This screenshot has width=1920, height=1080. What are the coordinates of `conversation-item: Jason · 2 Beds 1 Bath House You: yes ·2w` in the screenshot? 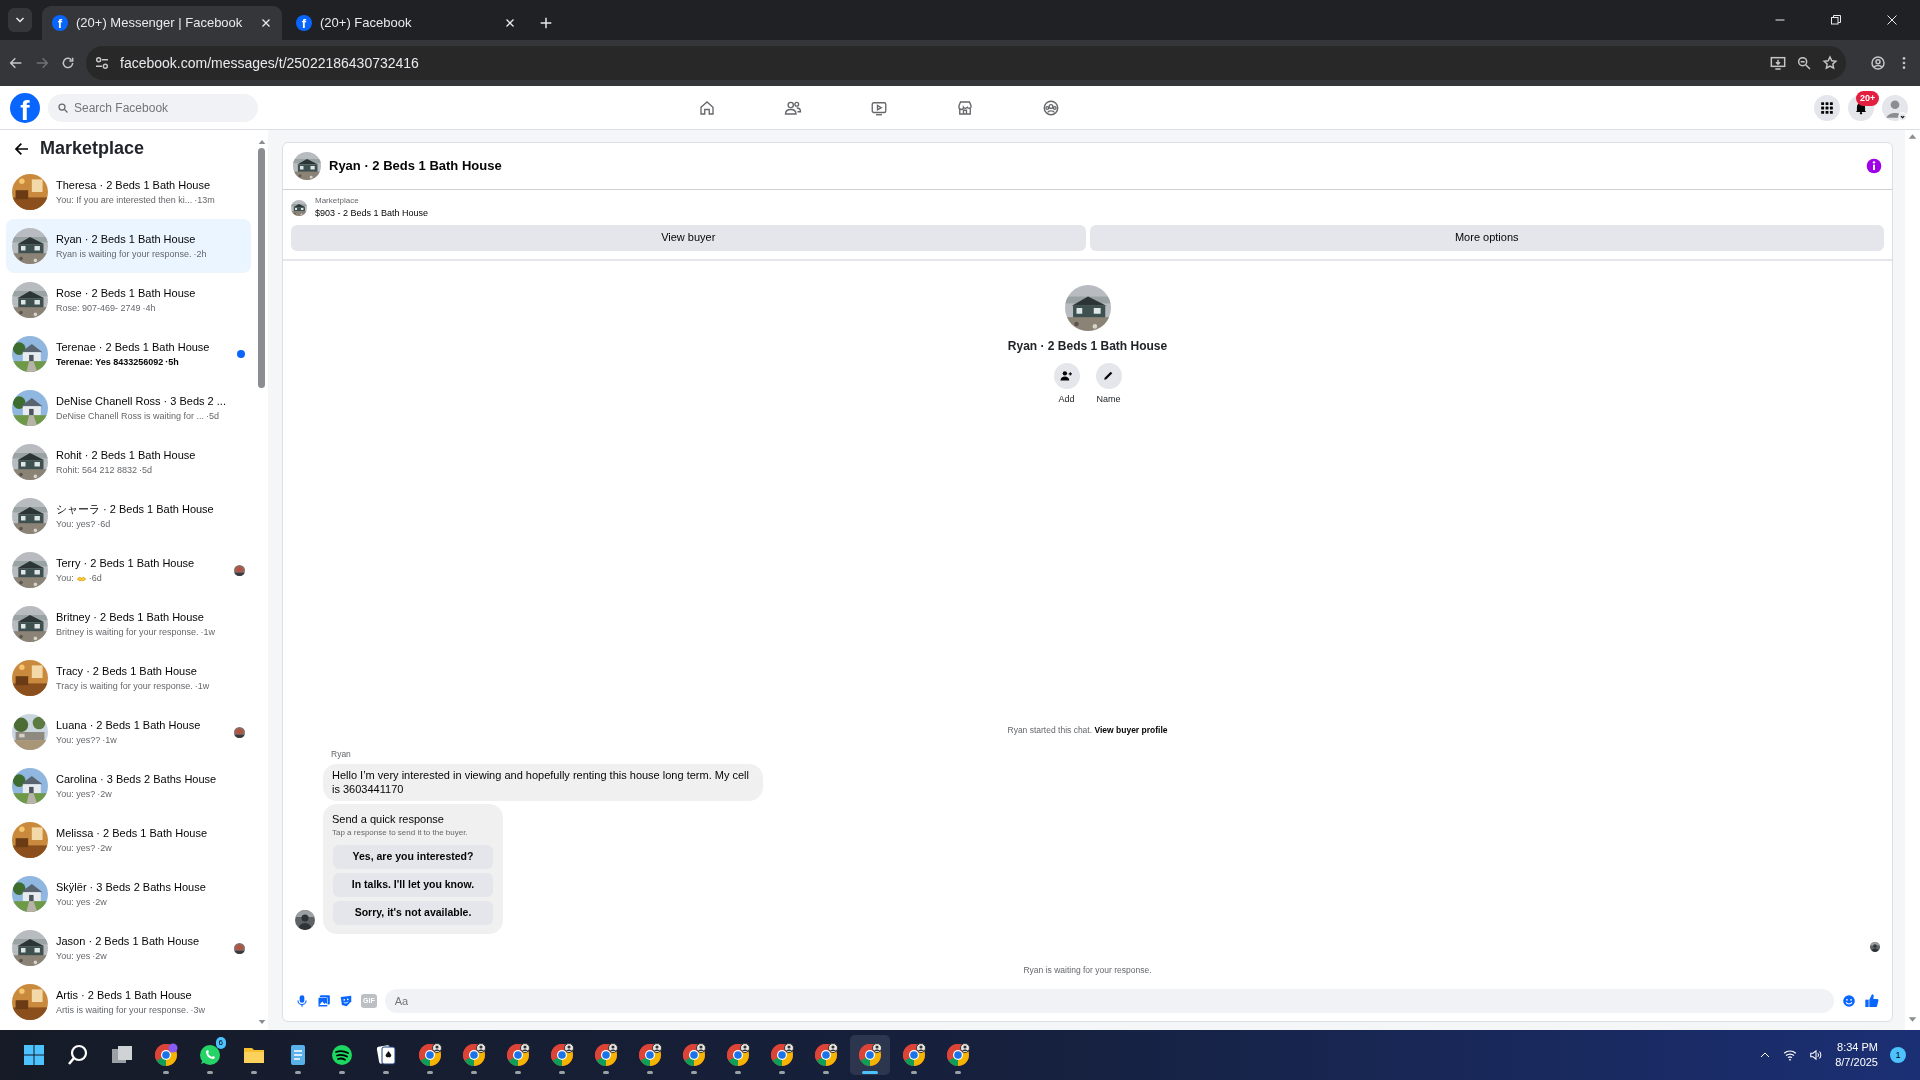 It's located at (128, 948).